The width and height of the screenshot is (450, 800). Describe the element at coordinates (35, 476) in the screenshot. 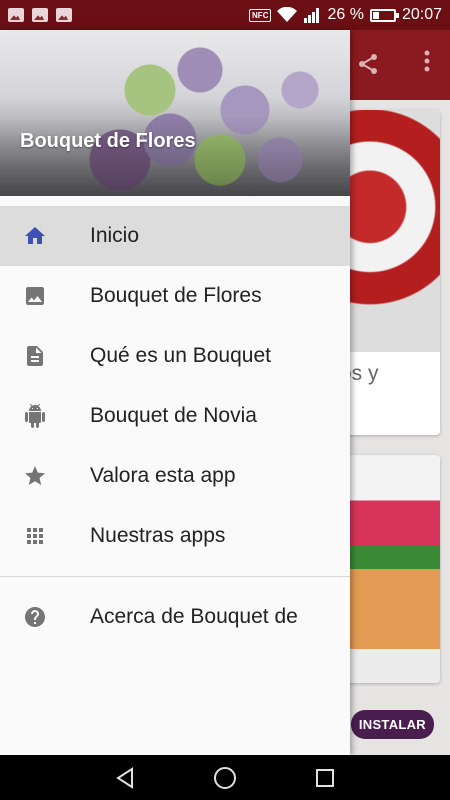

I see `star-icon` at that location.